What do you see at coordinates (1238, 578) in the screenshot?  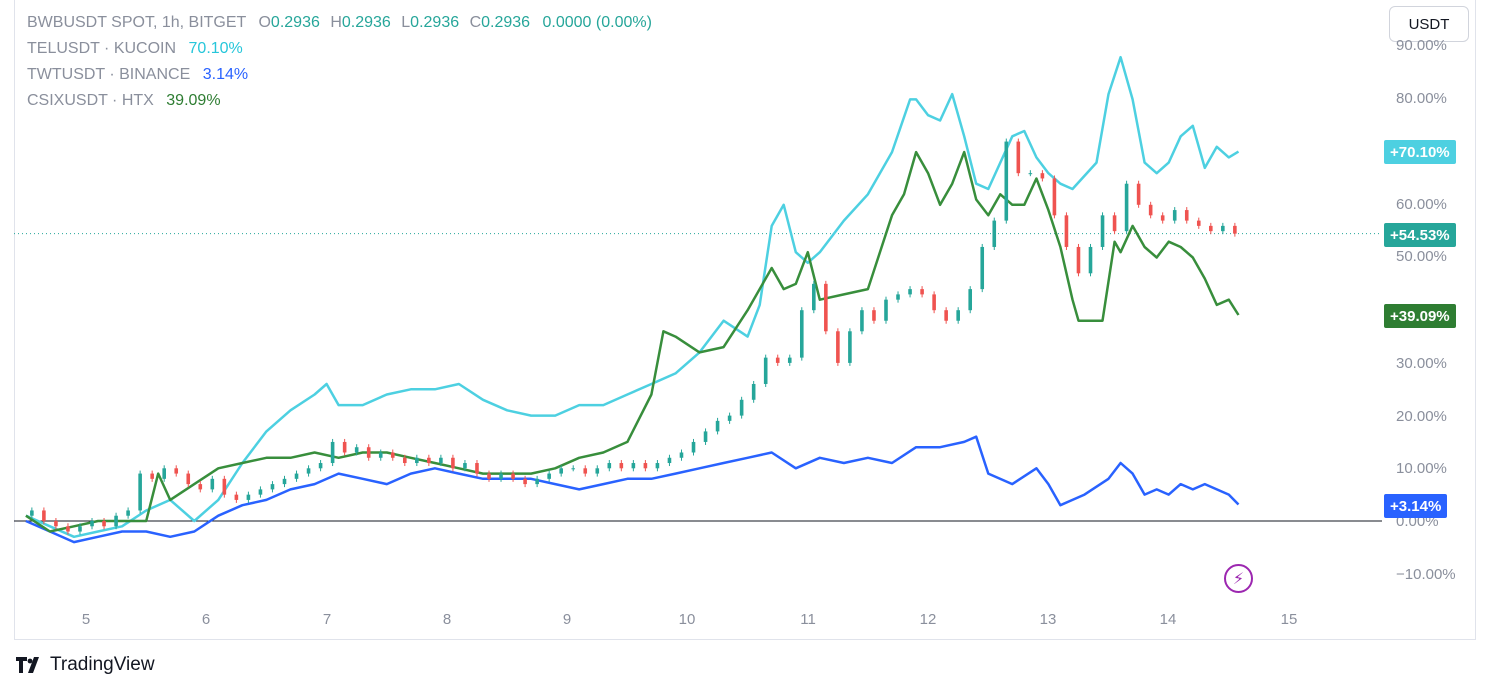 I see `lightning-icon: ⚡` at bounding box center [1238, 578].